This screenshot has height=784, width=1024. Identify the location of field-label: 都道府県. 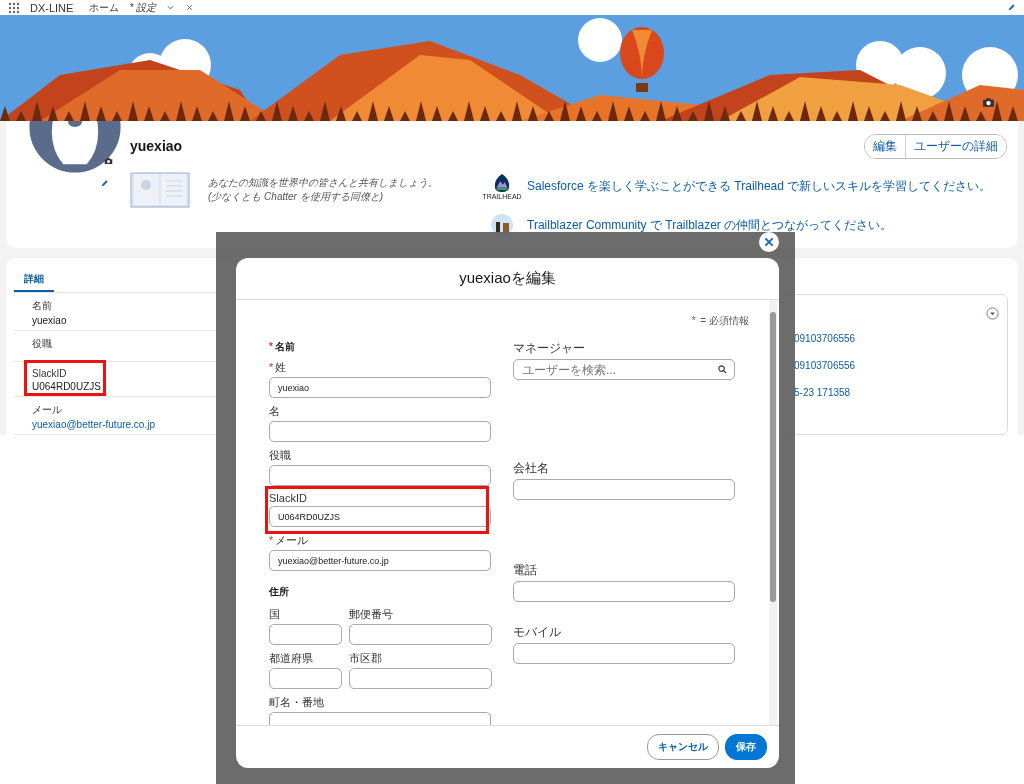
(291, 658).